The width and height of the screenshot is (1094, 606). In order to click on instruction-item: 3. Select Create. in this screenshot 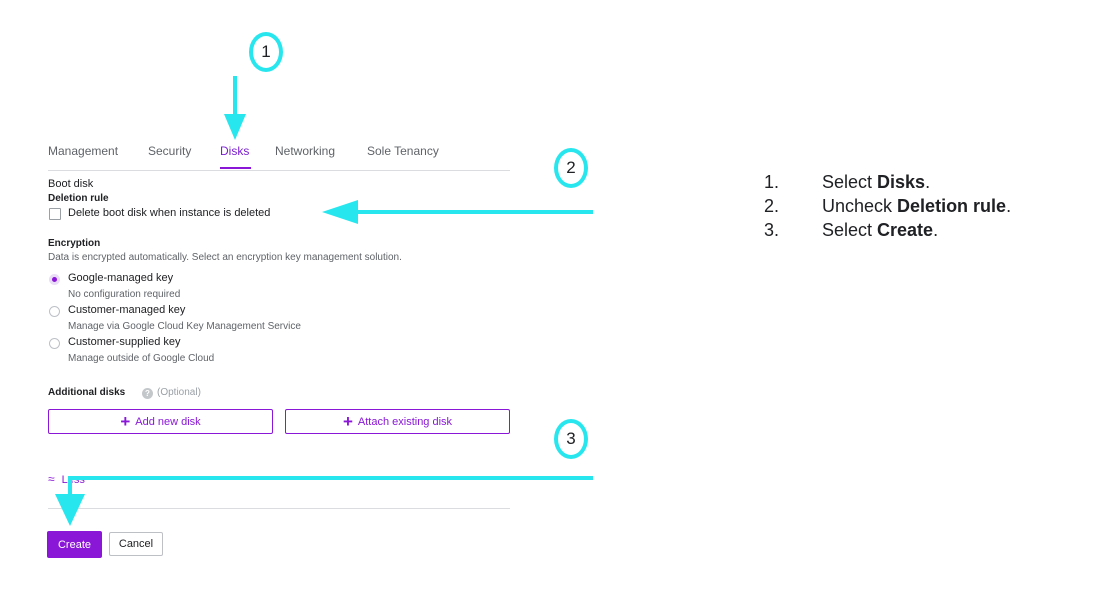, I will do `click(887, 230)`.